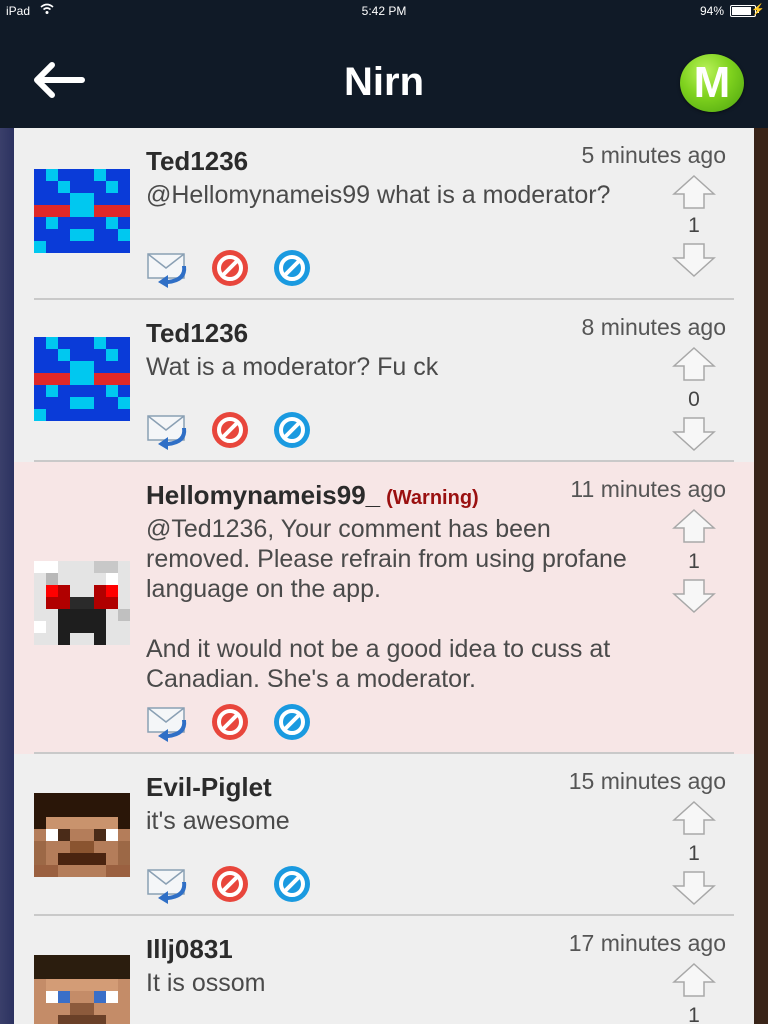  What do you see at coordinates (653, 327) in the screenshot?
I see `comment-time: 8 minutes ago` at bounding box center [653, 327].